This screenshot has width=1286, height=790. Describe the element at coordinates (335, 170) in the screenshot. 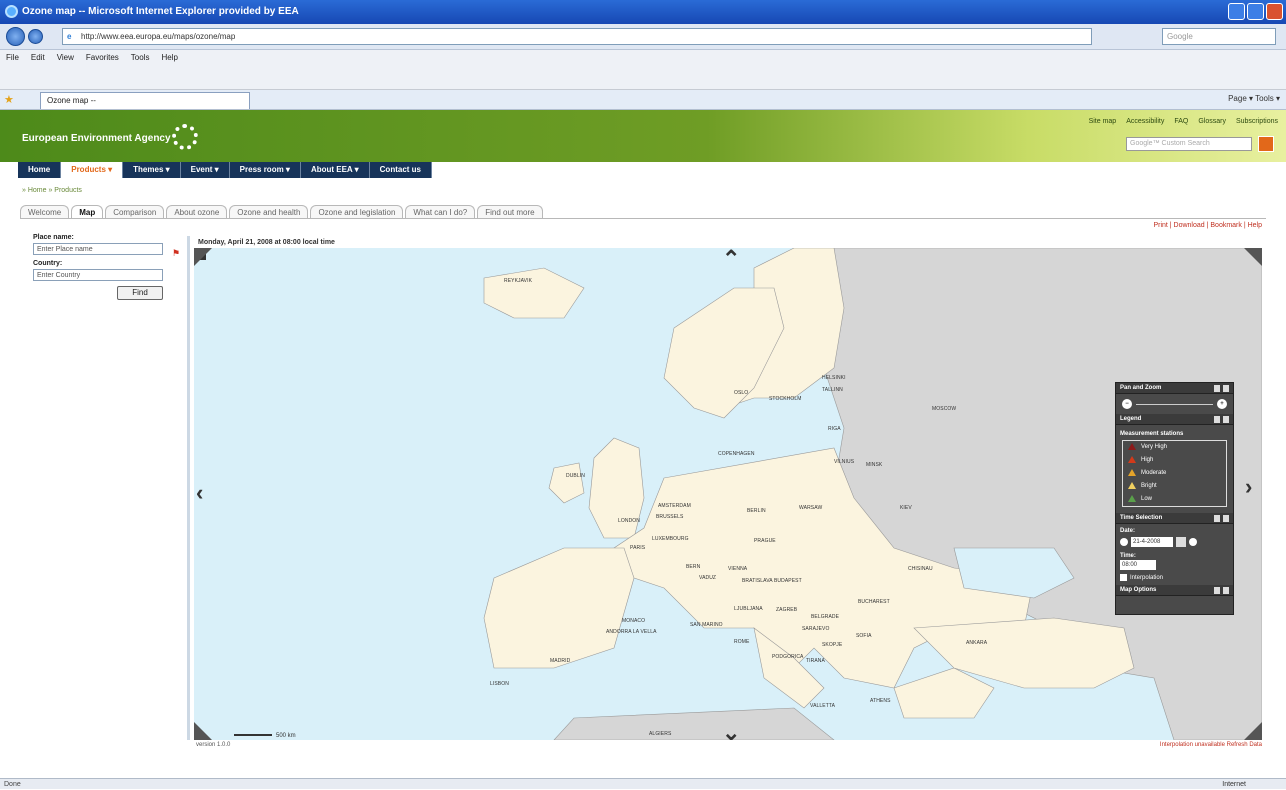

I see `nav-about-eea: About EEA ▾` at that location.